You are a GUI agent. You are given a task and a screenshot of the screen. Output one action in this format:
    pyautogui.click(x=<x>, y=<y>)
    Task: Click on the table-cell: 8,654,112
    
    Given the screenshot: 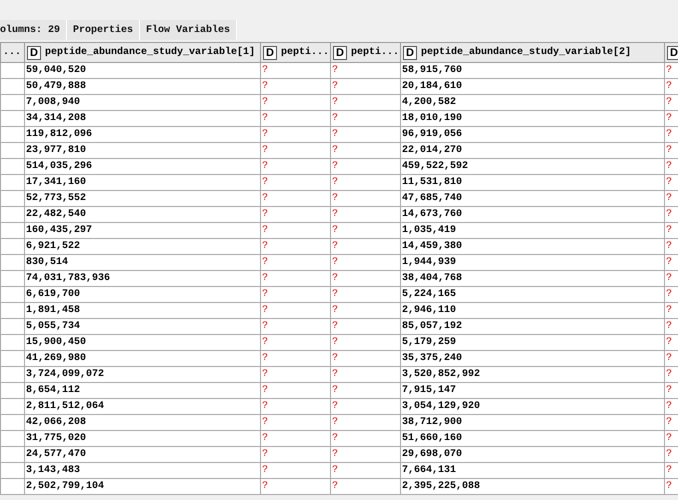 What is the action you would take?
    pyautogui.click(x=53, y=390)
    